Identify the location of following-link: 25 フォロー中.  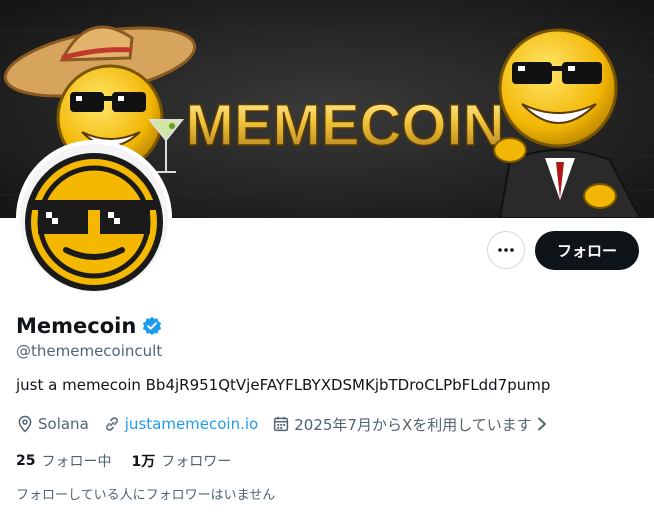
(63, 461).